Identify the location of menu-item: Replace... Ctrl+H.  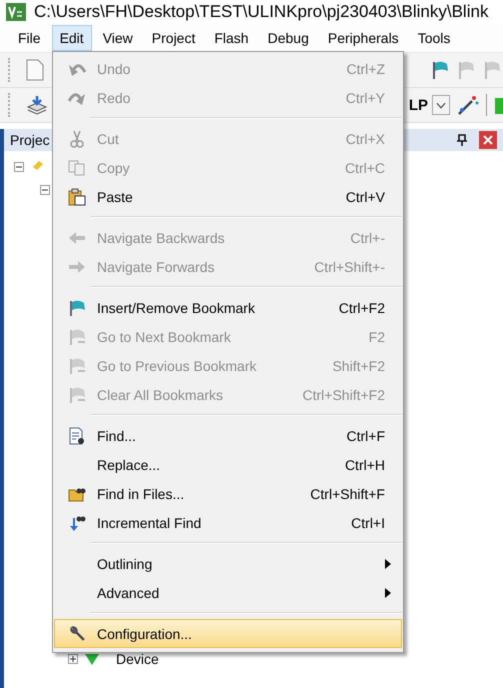
(228, 464).